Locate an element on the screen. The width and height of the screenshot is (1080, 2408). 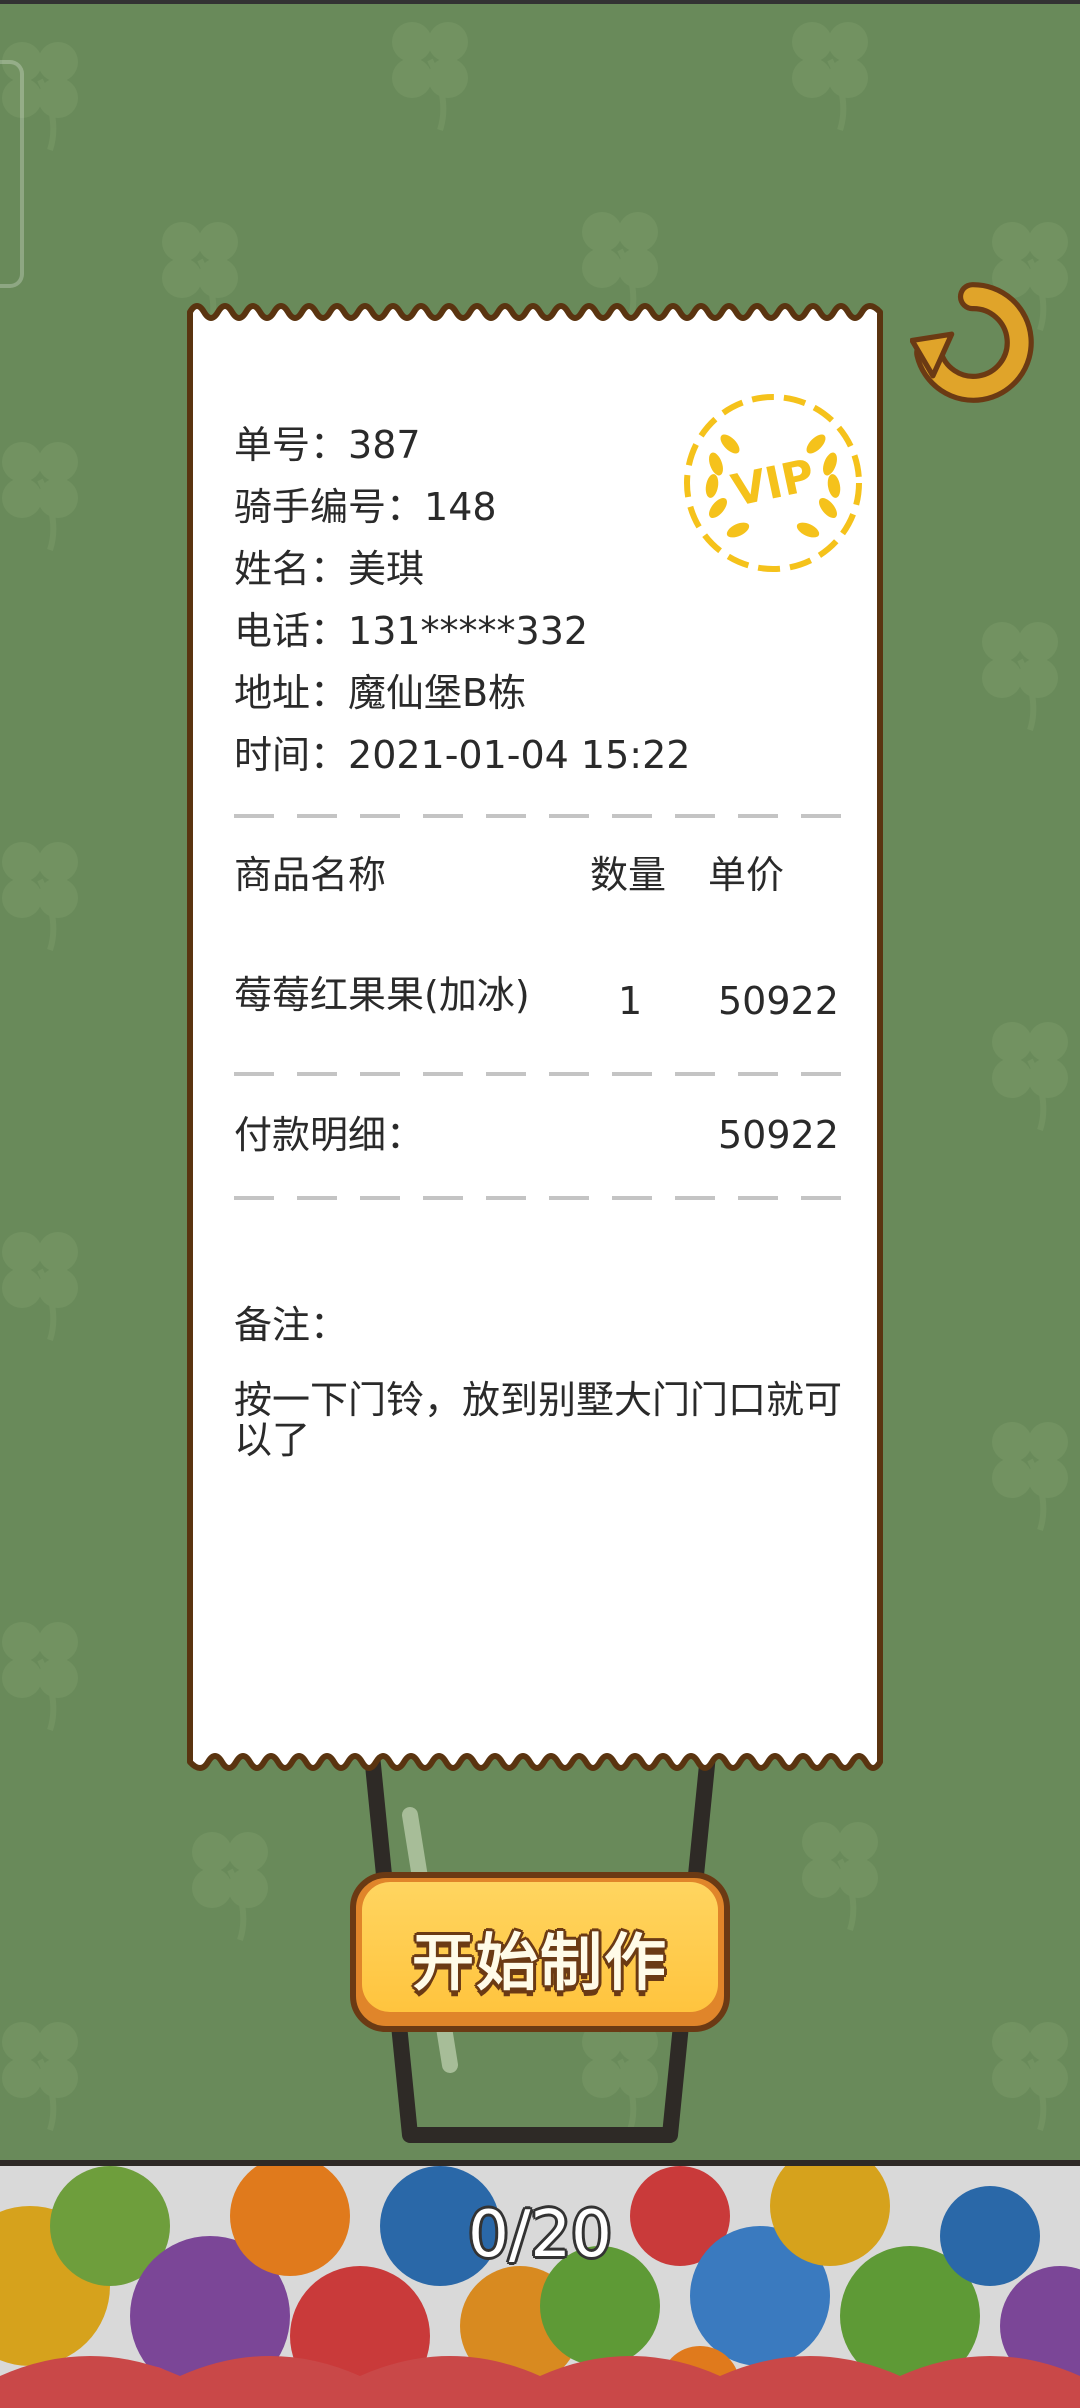
customer-name-value: 美琪 is located at coordinates (386, 569).